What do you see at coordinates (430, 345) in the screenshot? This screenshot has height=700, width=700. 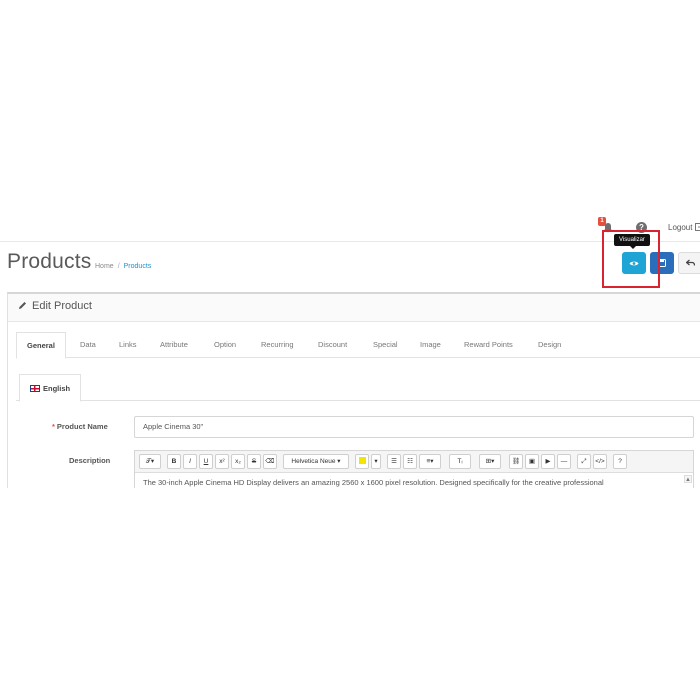 I see `tab-image: Image` at bounding box center [430, 345].